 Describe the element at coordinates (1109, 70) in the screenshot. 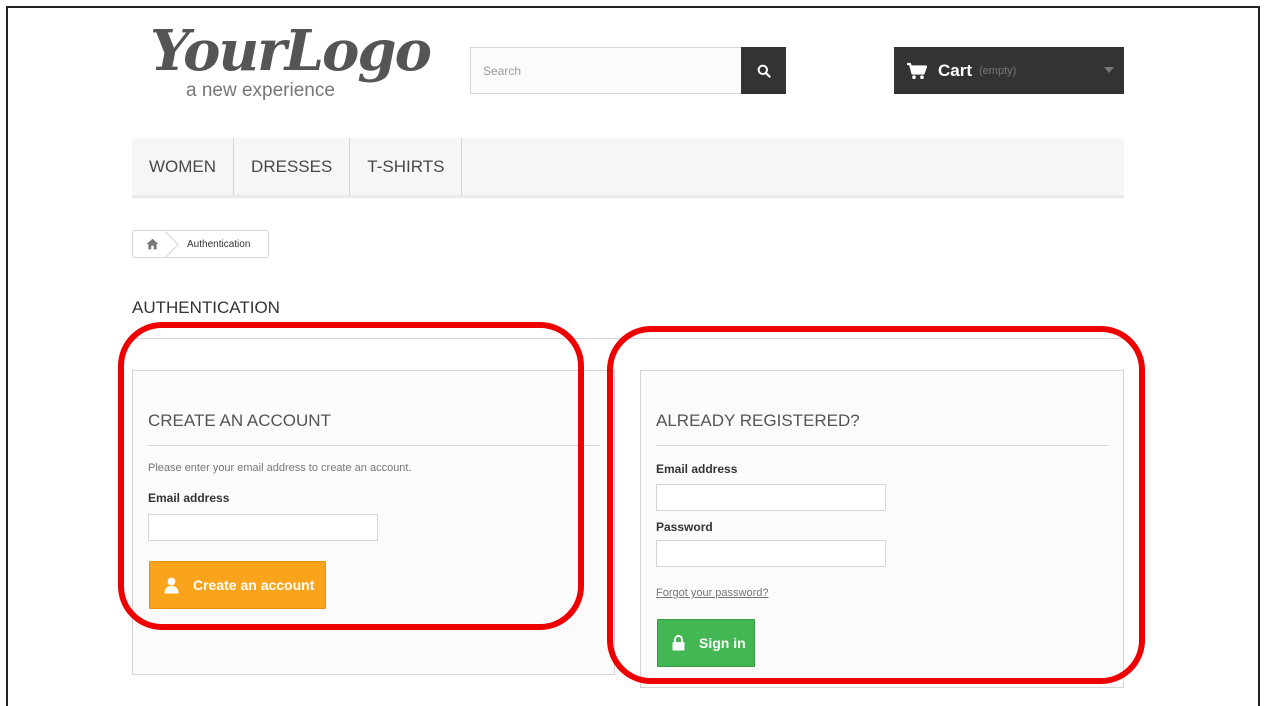

I see `chevron-down-icon` at that location.